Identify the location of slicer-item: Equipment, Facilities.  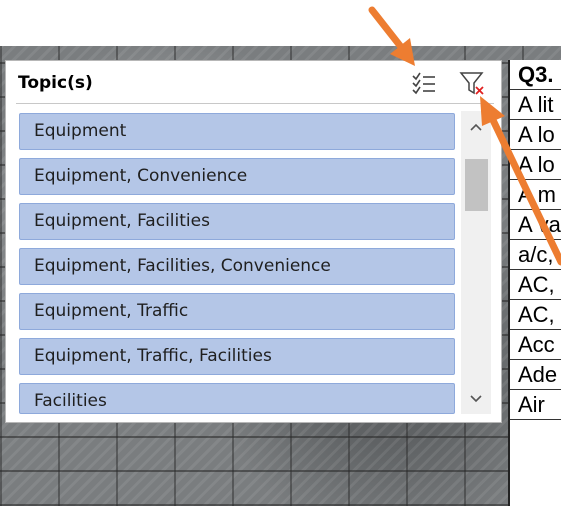
(237, 221).